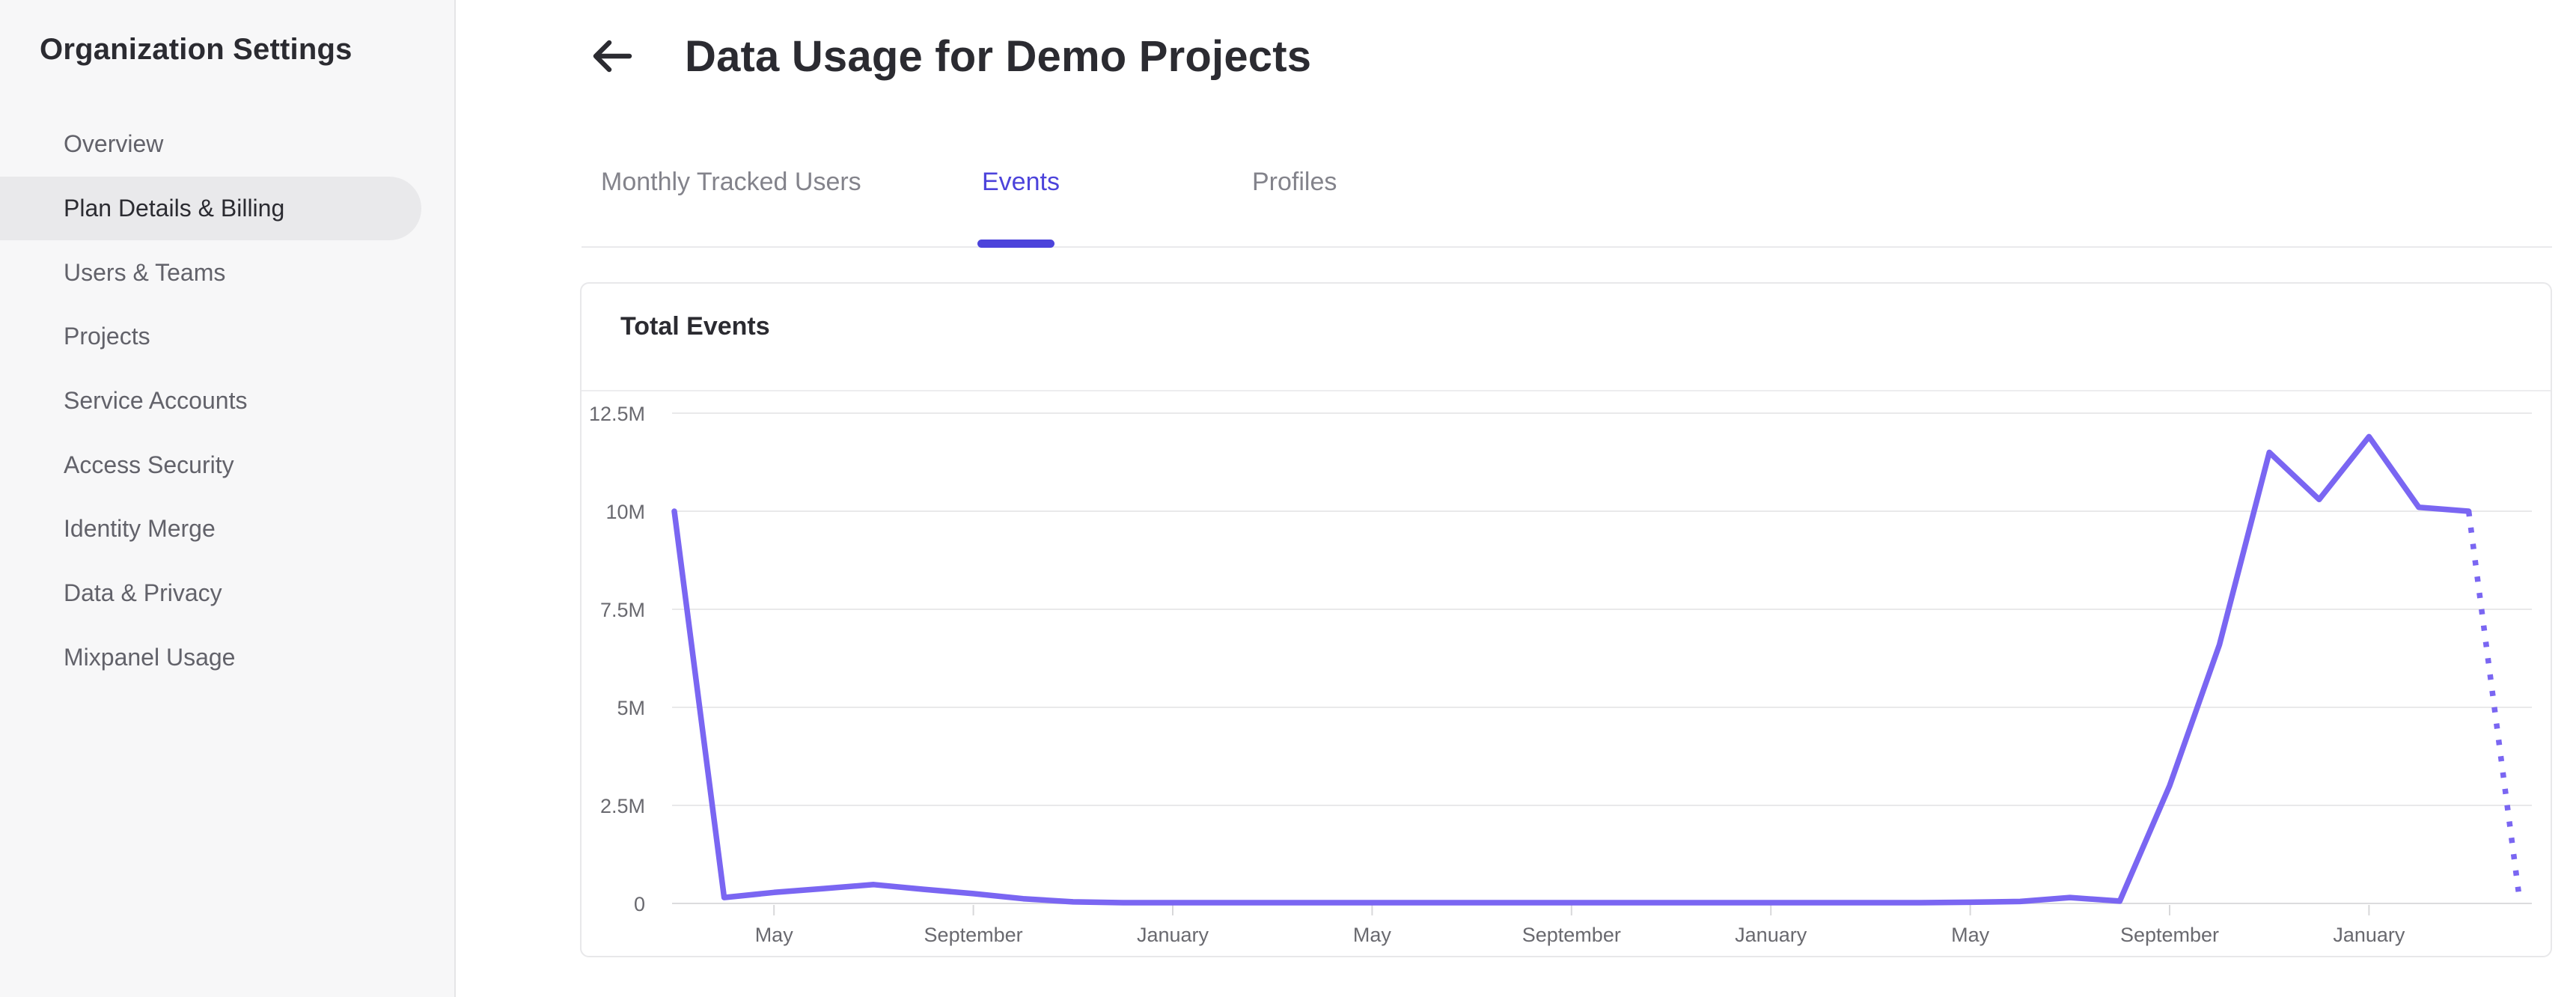 This screenshot has height=997, width=2576. What do you see at coordinates (210, 401) in the screenshot?
I see `sidebar-item-service-accounts: Service Accounts` at bounding box center [210, 401].